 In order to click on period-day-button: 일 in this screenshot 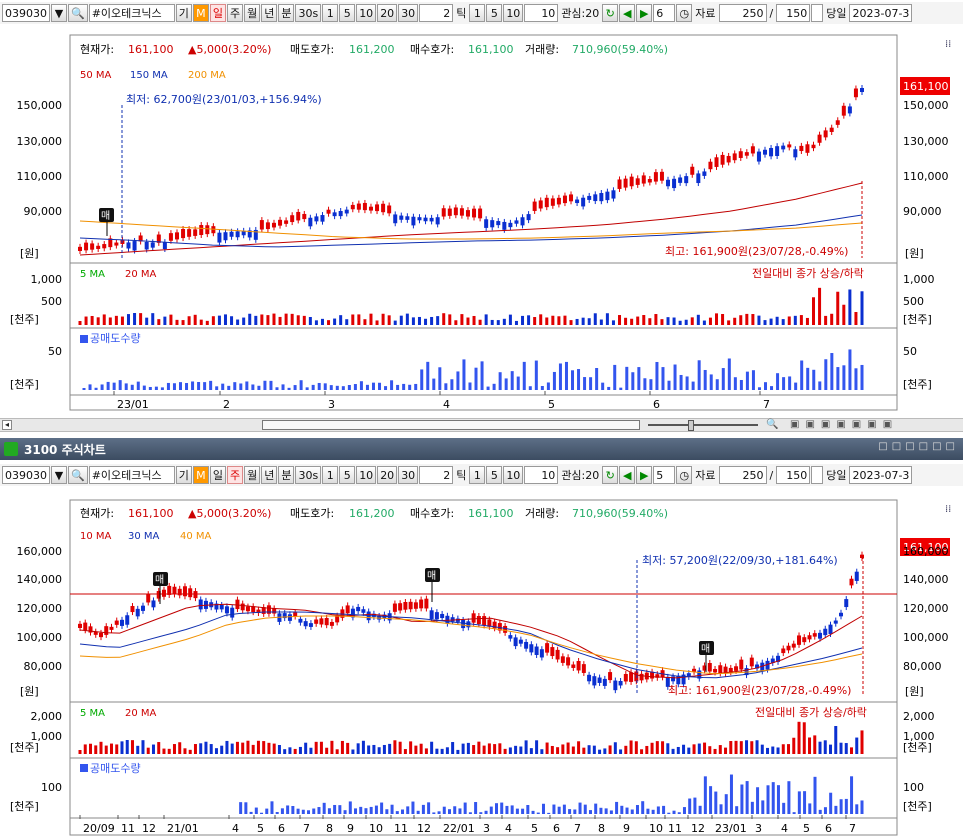, I will do `click(217, 13)`.